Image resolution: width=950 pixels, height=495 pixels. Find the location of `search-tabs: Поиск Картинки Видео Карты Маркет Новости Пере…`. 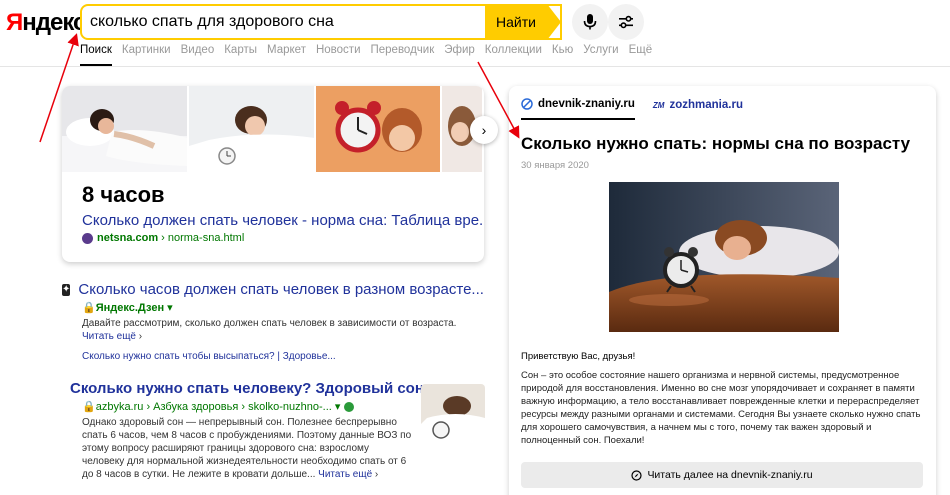

search-tabs: Поиск Картинки Видео Карты Маркет Новости Пере… is located at coordinates (371, 55).